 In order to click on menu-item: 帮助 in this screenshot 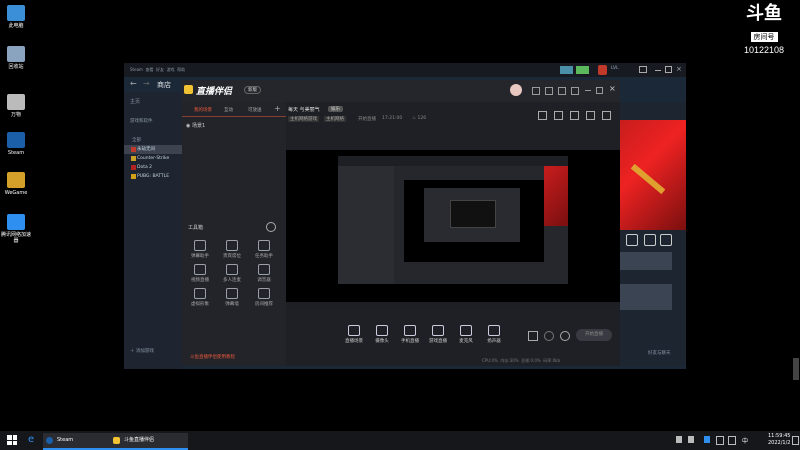, I will do `click(181, 69)`.